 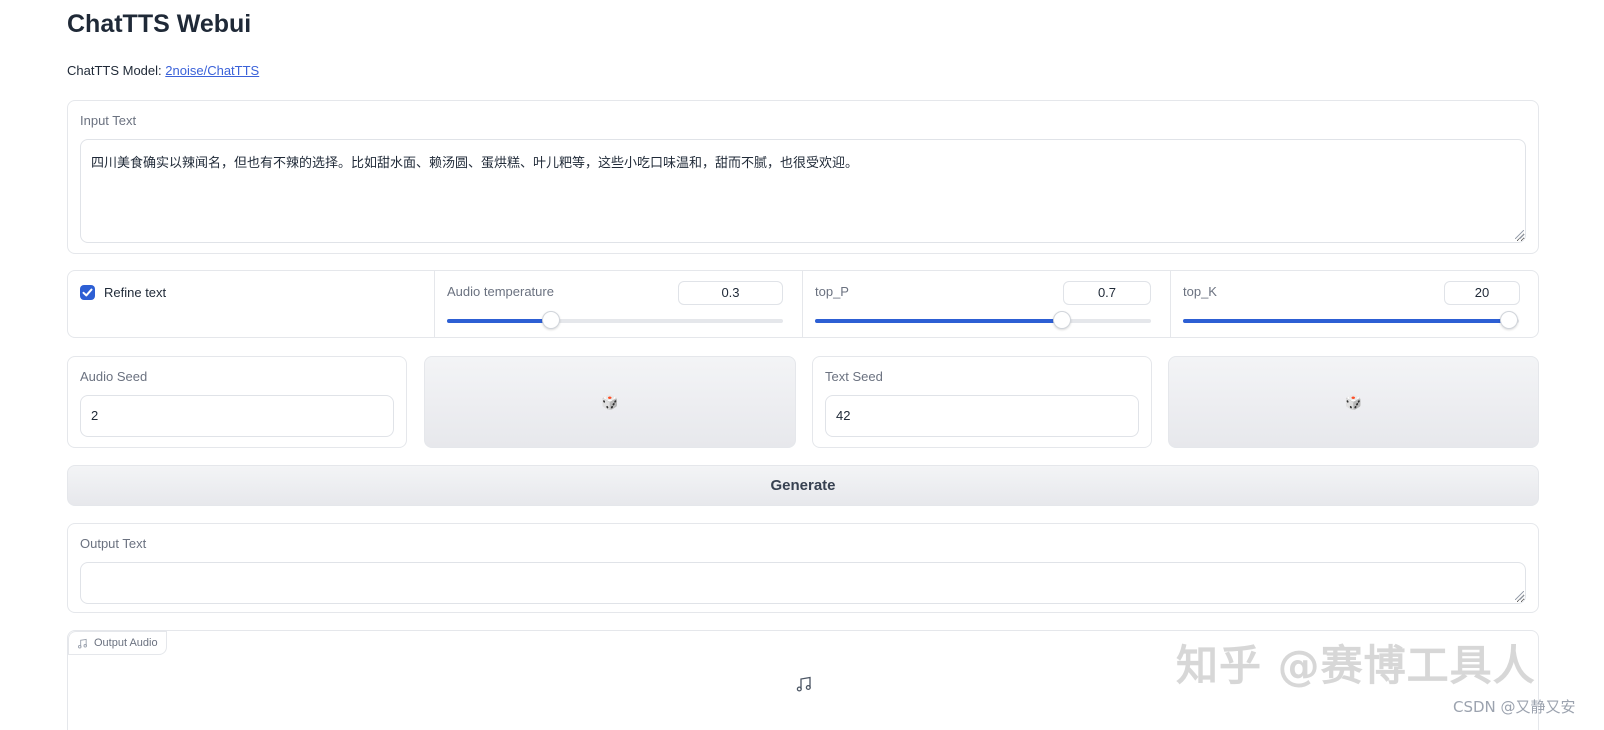 I want to click on model-link: 2noise/ChatTTS, so click(x=212, y=70).